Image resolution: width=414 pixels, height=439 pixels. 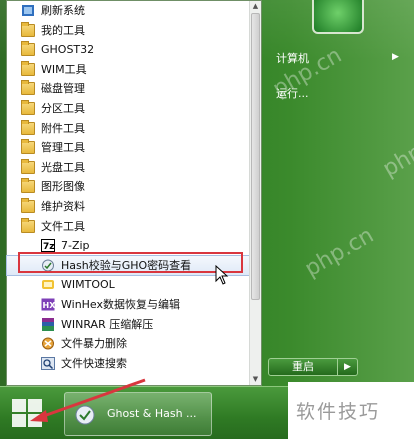 I want to click on program-item-label: 分区工具, so click(x=63, y=108).